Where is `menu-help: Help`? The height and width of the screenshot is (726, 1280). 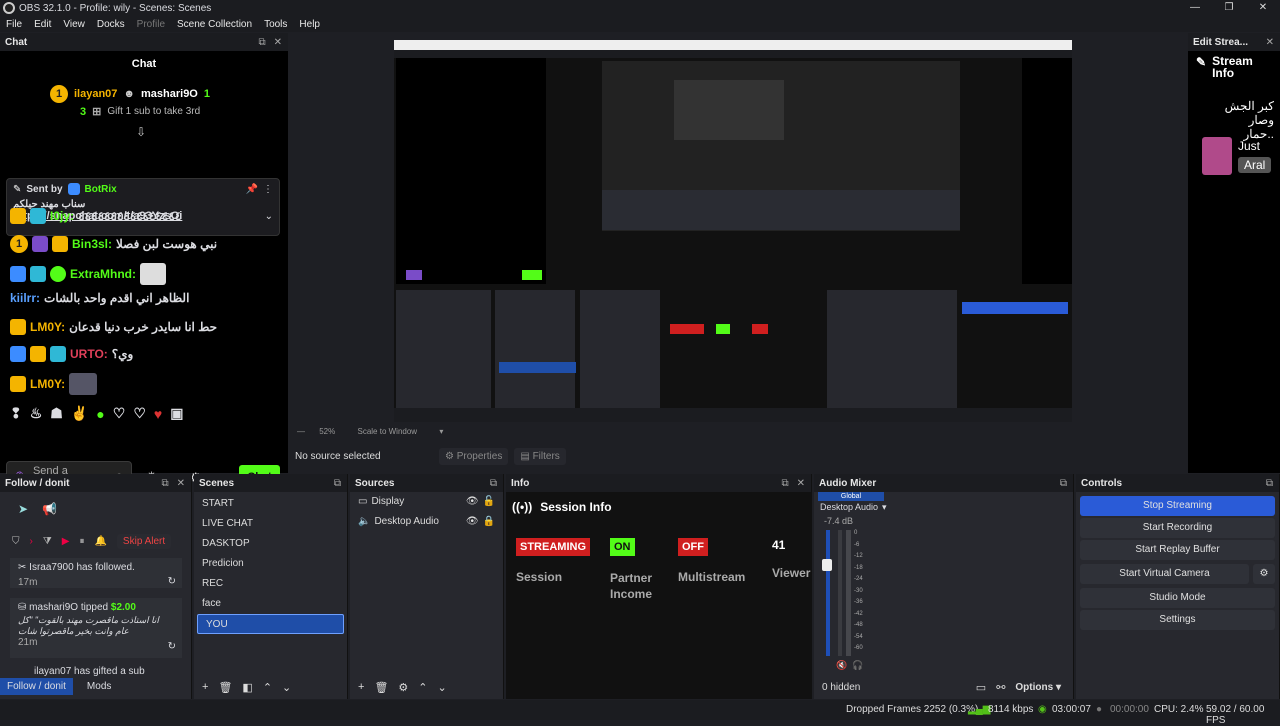 menu-help: Help is located at coordinates (309, 24).